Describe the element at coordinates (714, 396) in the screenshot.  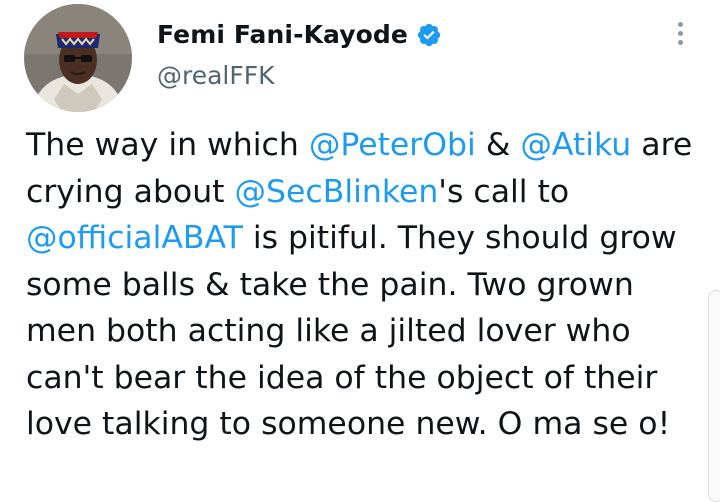
I see `scrollbar` at that location.